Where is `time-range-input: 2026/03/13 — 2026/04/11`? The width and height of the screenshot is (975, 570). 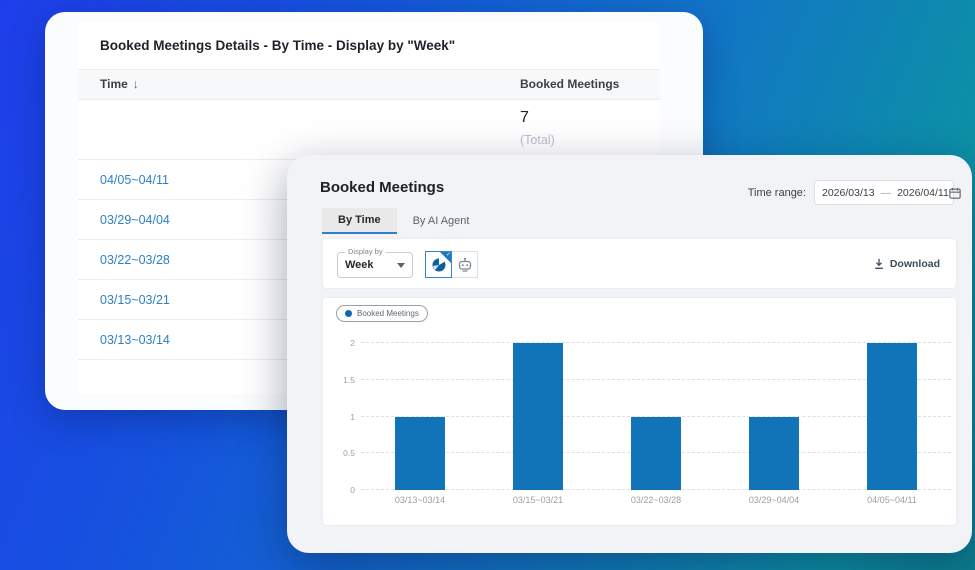 time-range-input: 2026/03/13 — 2026/04/11 is located at coordinates (887, 192).